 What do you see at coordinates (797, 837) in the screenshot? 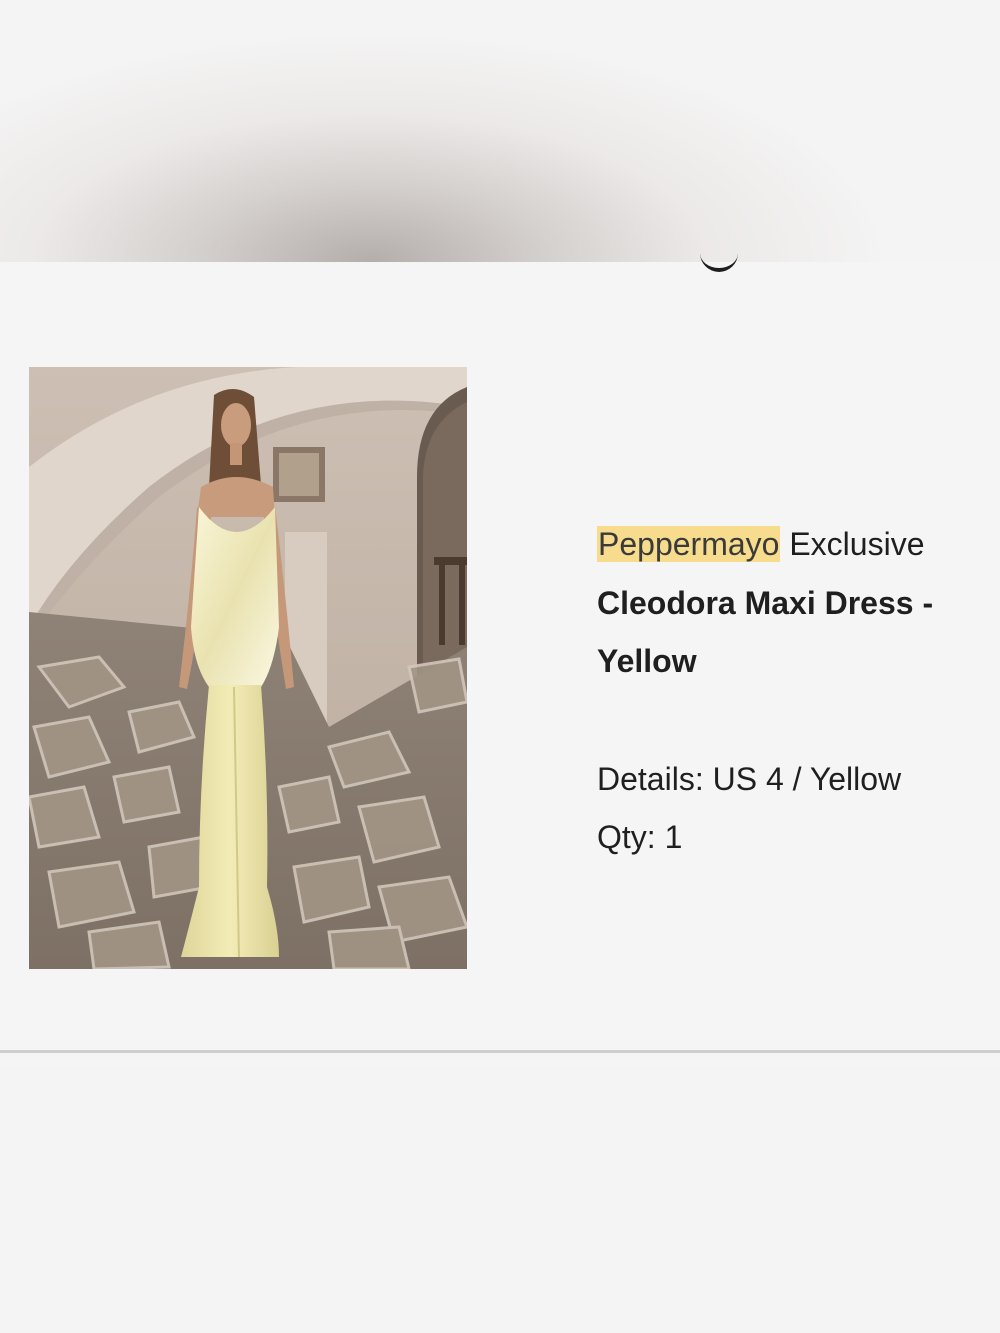
I see `qty-row: Qty: 1` at bounding box center [797, 837].